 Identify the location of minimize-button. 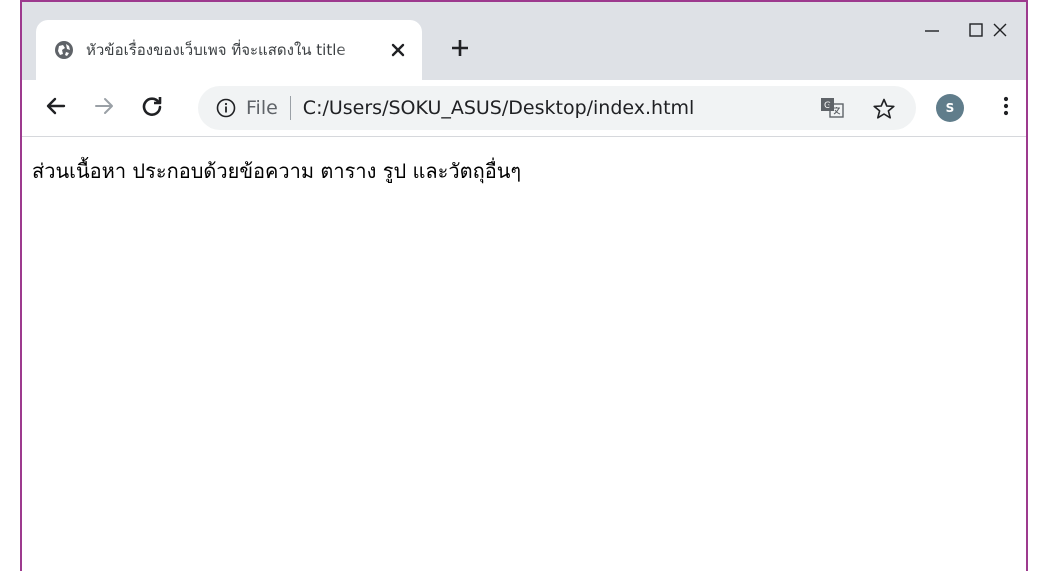
(932, 32).